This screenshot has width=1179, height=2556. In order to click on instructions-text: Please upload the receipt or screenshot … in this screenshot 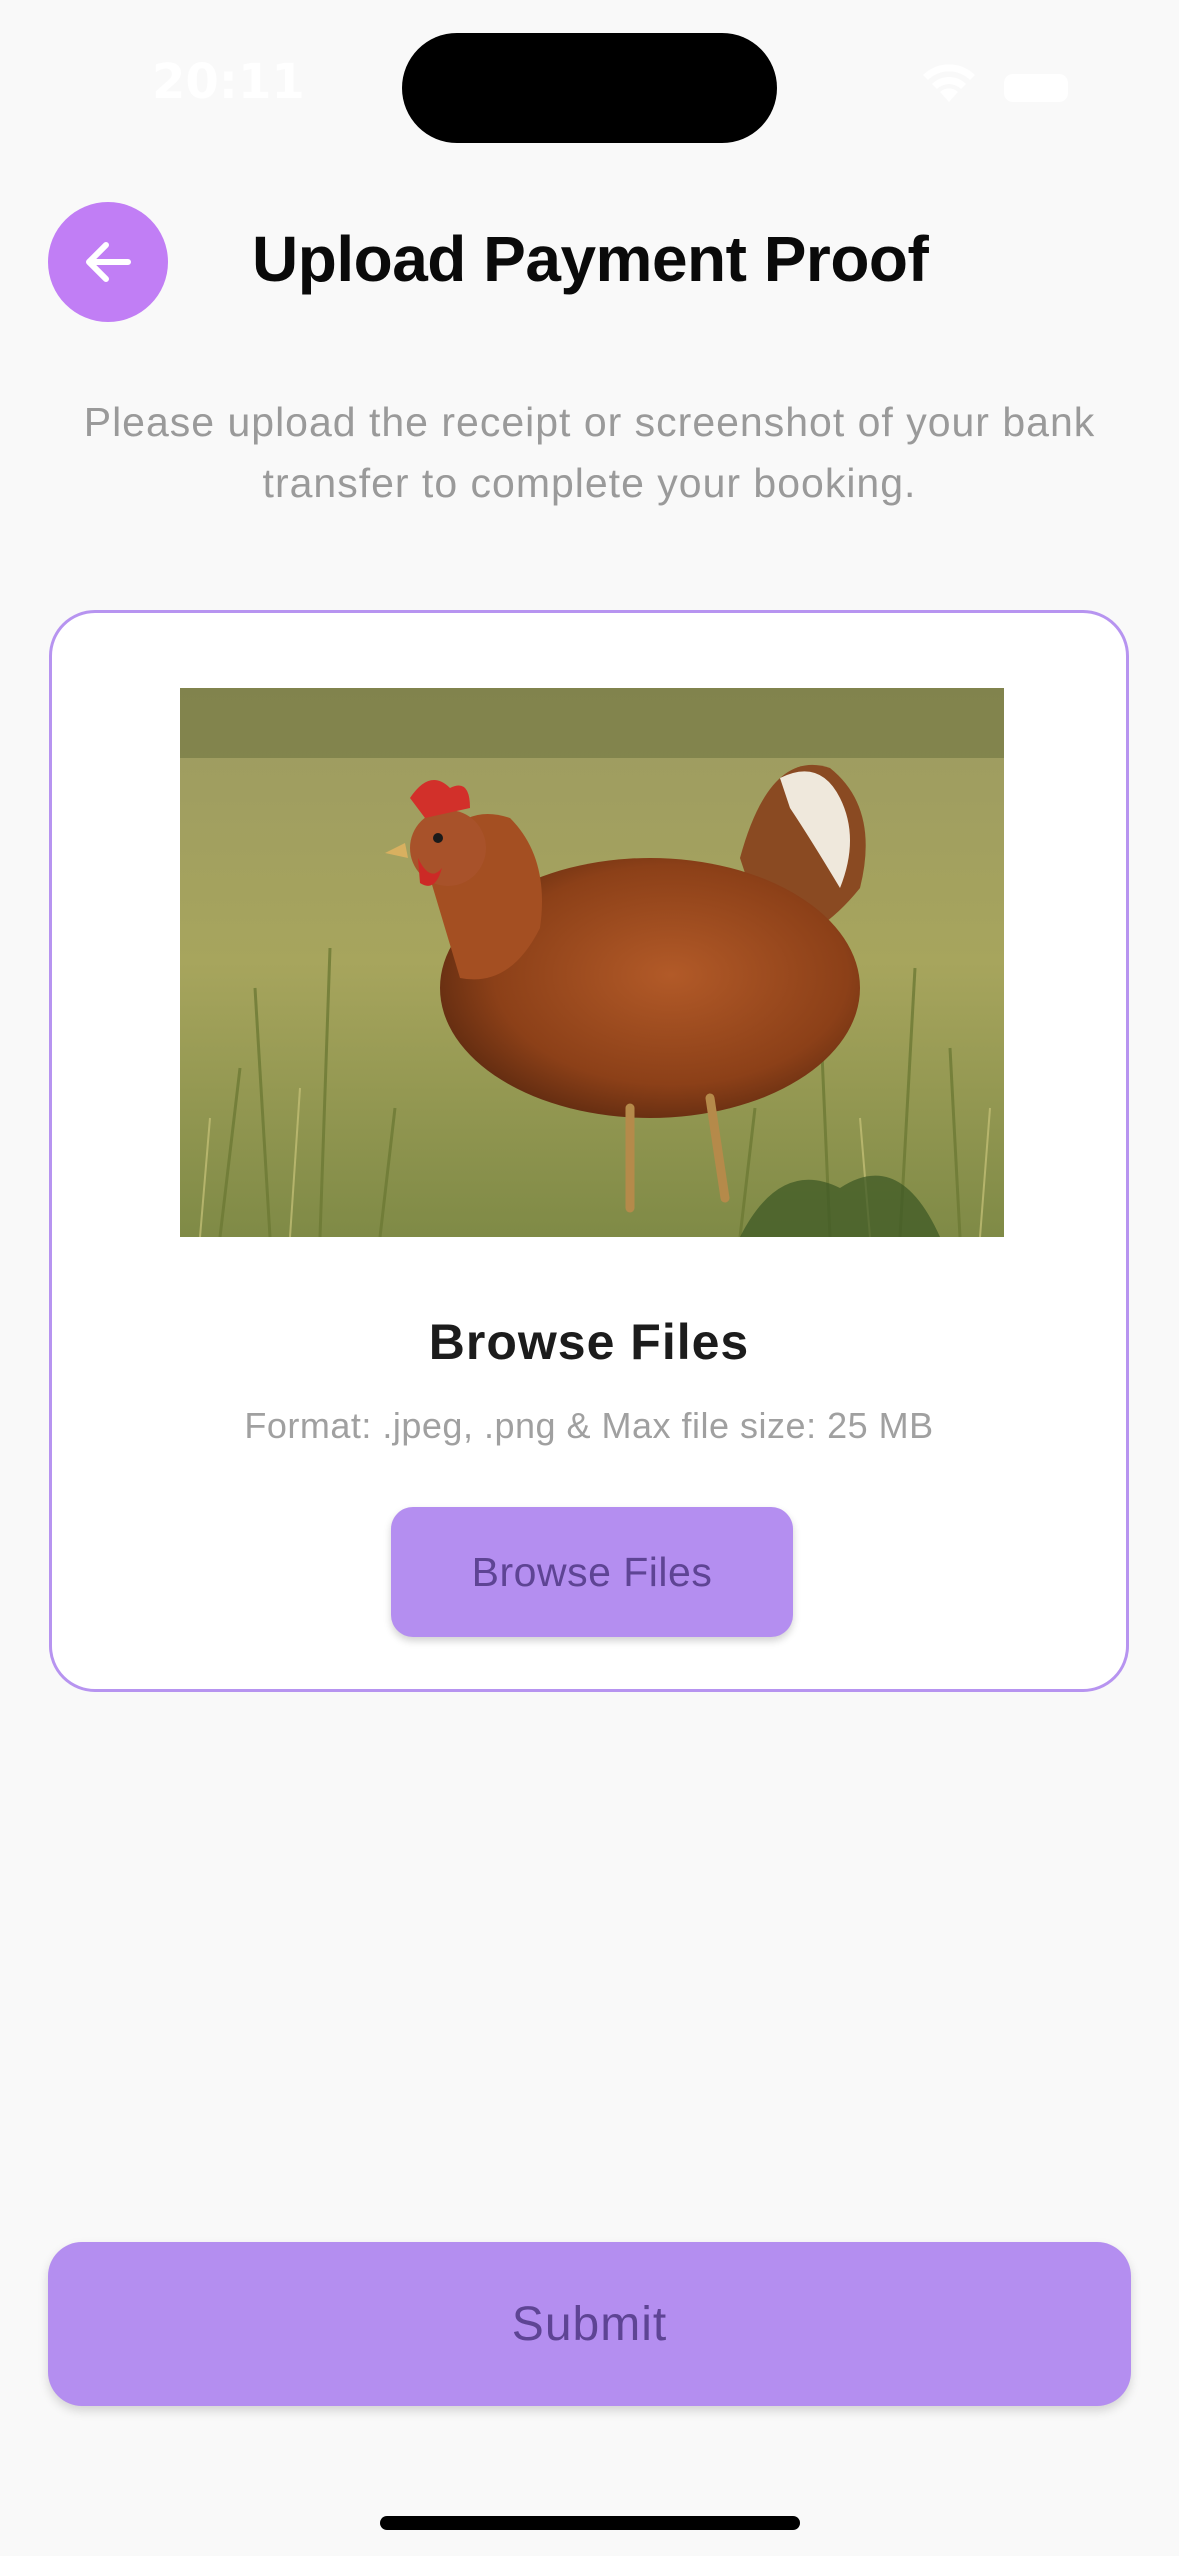, I will do `click(589, 452)`.